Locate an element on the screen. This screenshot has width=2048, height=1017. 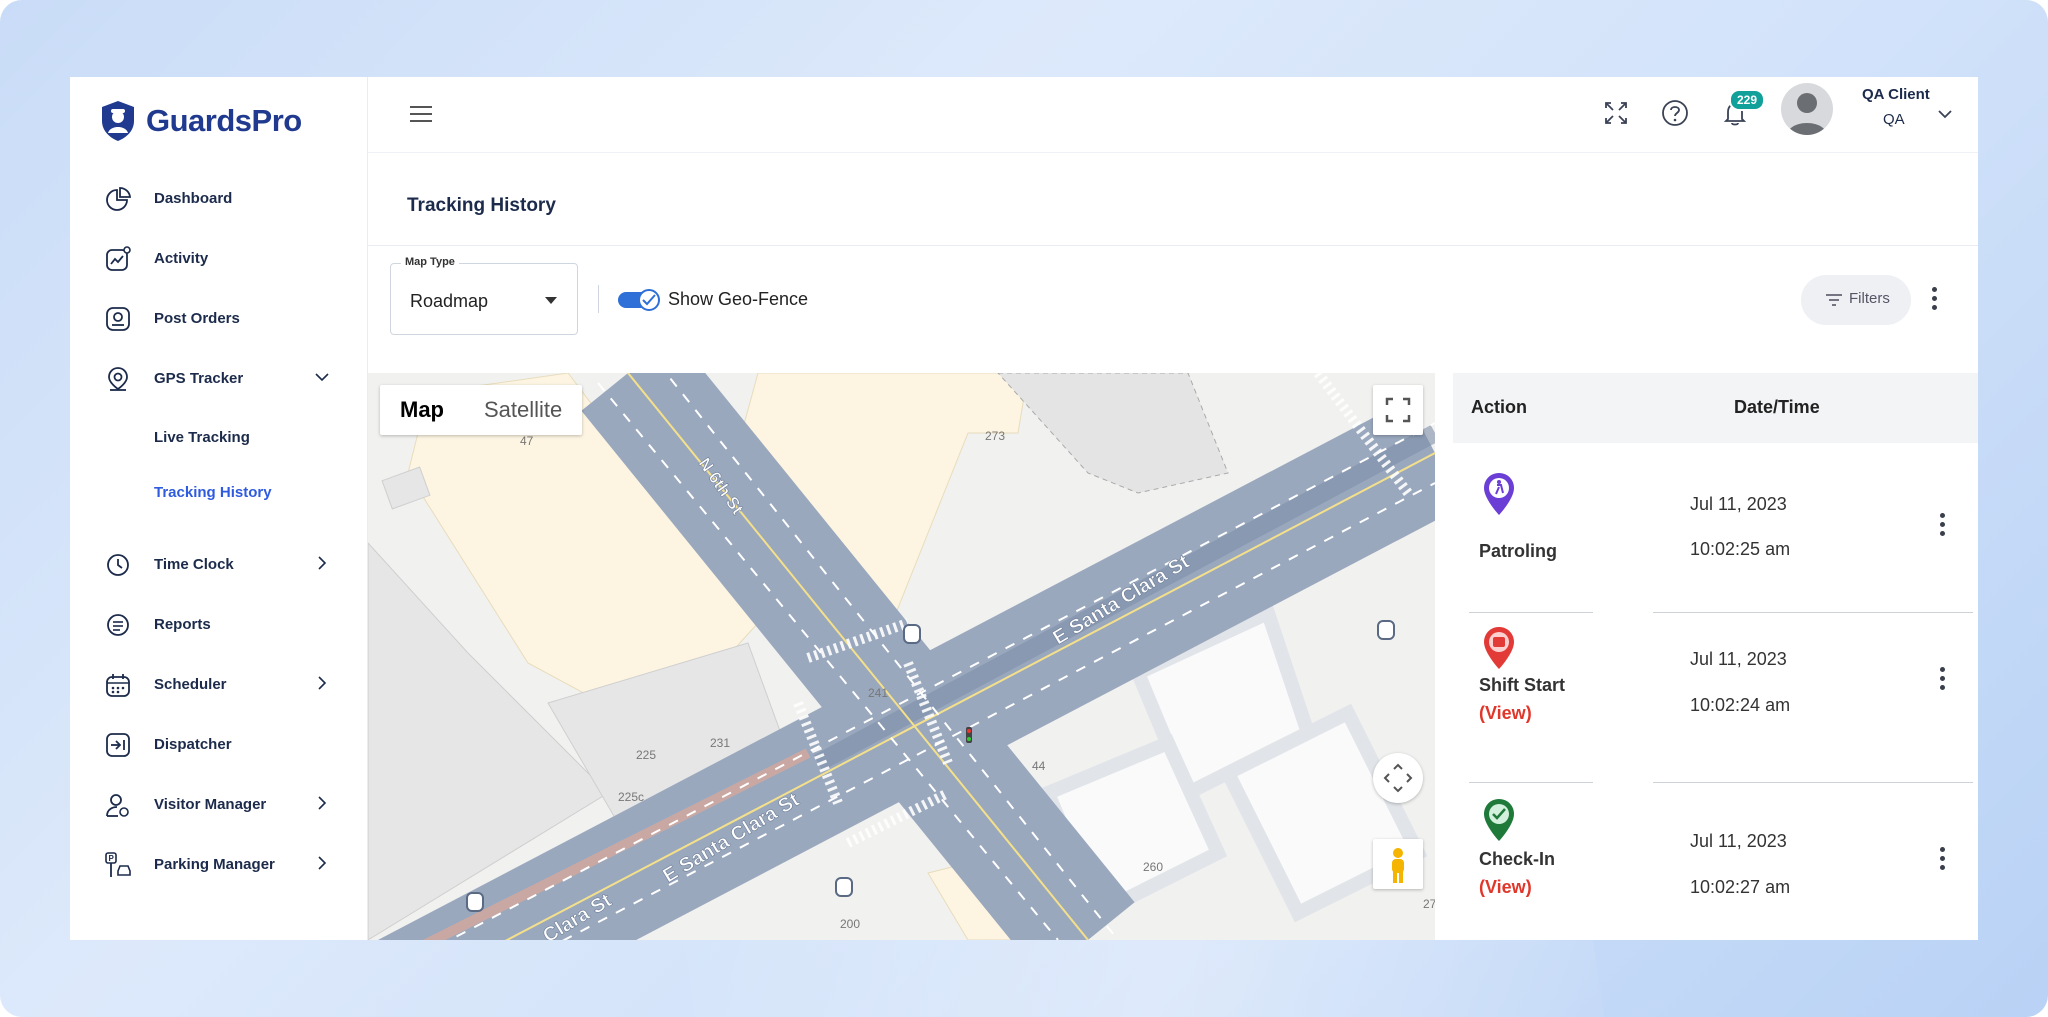
user-silhouette-icon is located at coordinates (1807, 114).